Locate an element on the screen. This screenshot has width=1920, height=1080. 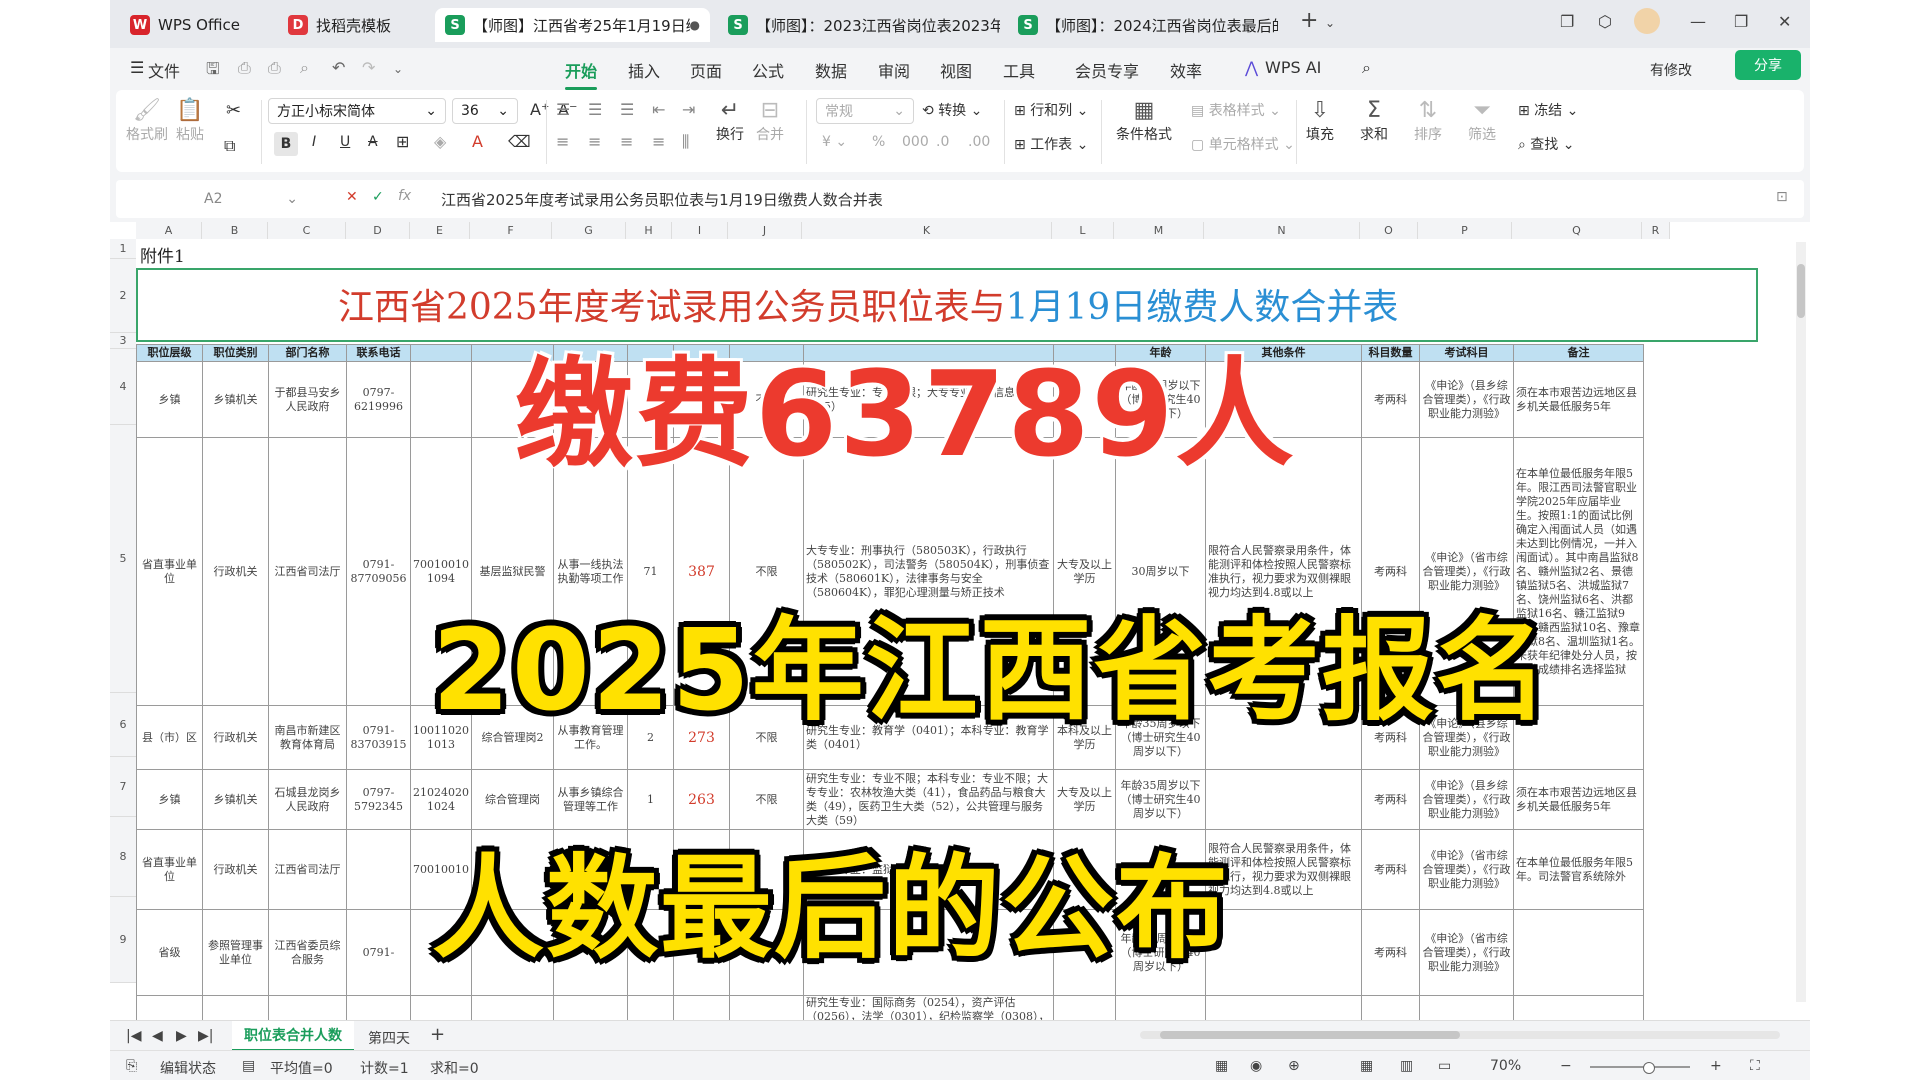
spreadsheet-view-icon: ▦ is located at coordinates (1221, 1066).